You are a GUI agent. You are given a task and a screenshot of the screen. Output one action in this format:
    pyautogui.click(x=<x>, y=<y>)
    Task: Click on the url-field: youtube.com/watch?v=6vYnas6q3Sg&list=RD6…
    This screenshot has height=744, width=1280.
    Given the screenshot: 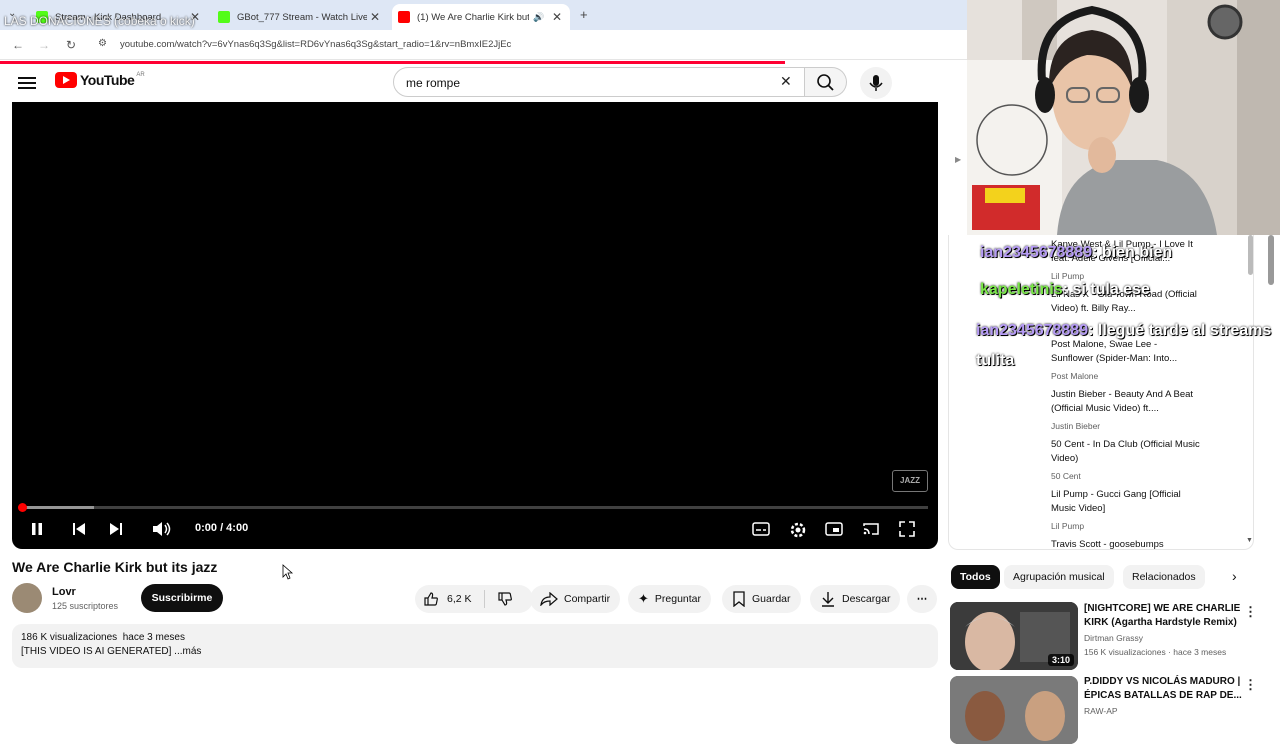 What is the action you would take?
    pyautogui.click(x=315, y=44)
    